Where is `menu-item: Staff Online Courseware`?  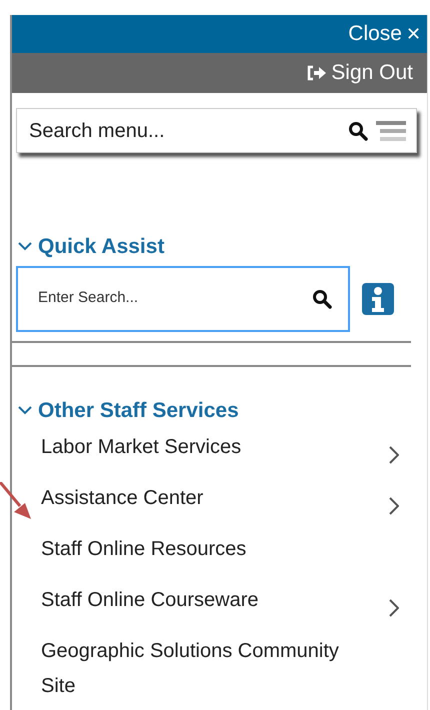
menu-item: Staff Online Courseware is located at coordinates (219, 600).